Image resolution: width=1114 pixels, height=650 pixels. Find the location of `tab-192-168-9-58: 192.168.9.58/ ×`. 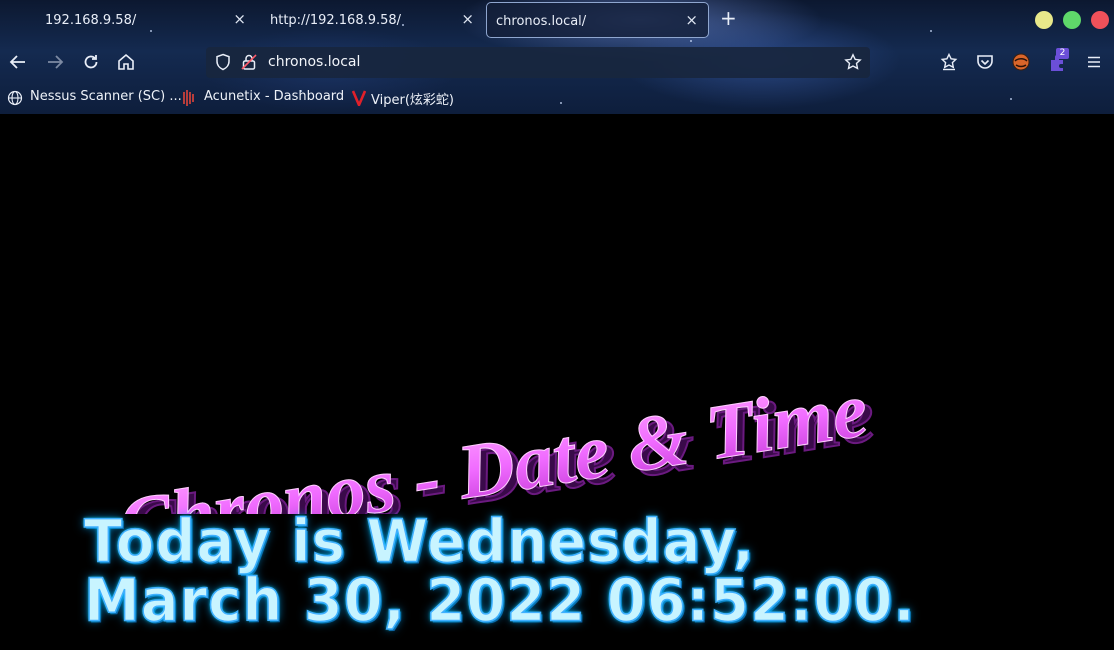

tab-192-168-9-58: 192.168.9.58/ × is located at coordinates (143, 20).